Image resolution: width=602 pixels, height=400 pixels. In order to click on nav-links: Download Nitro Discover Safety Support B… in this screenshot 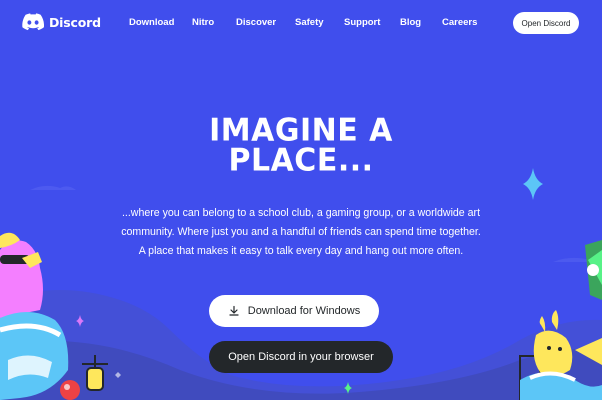, I will do `click(301, 24)`.